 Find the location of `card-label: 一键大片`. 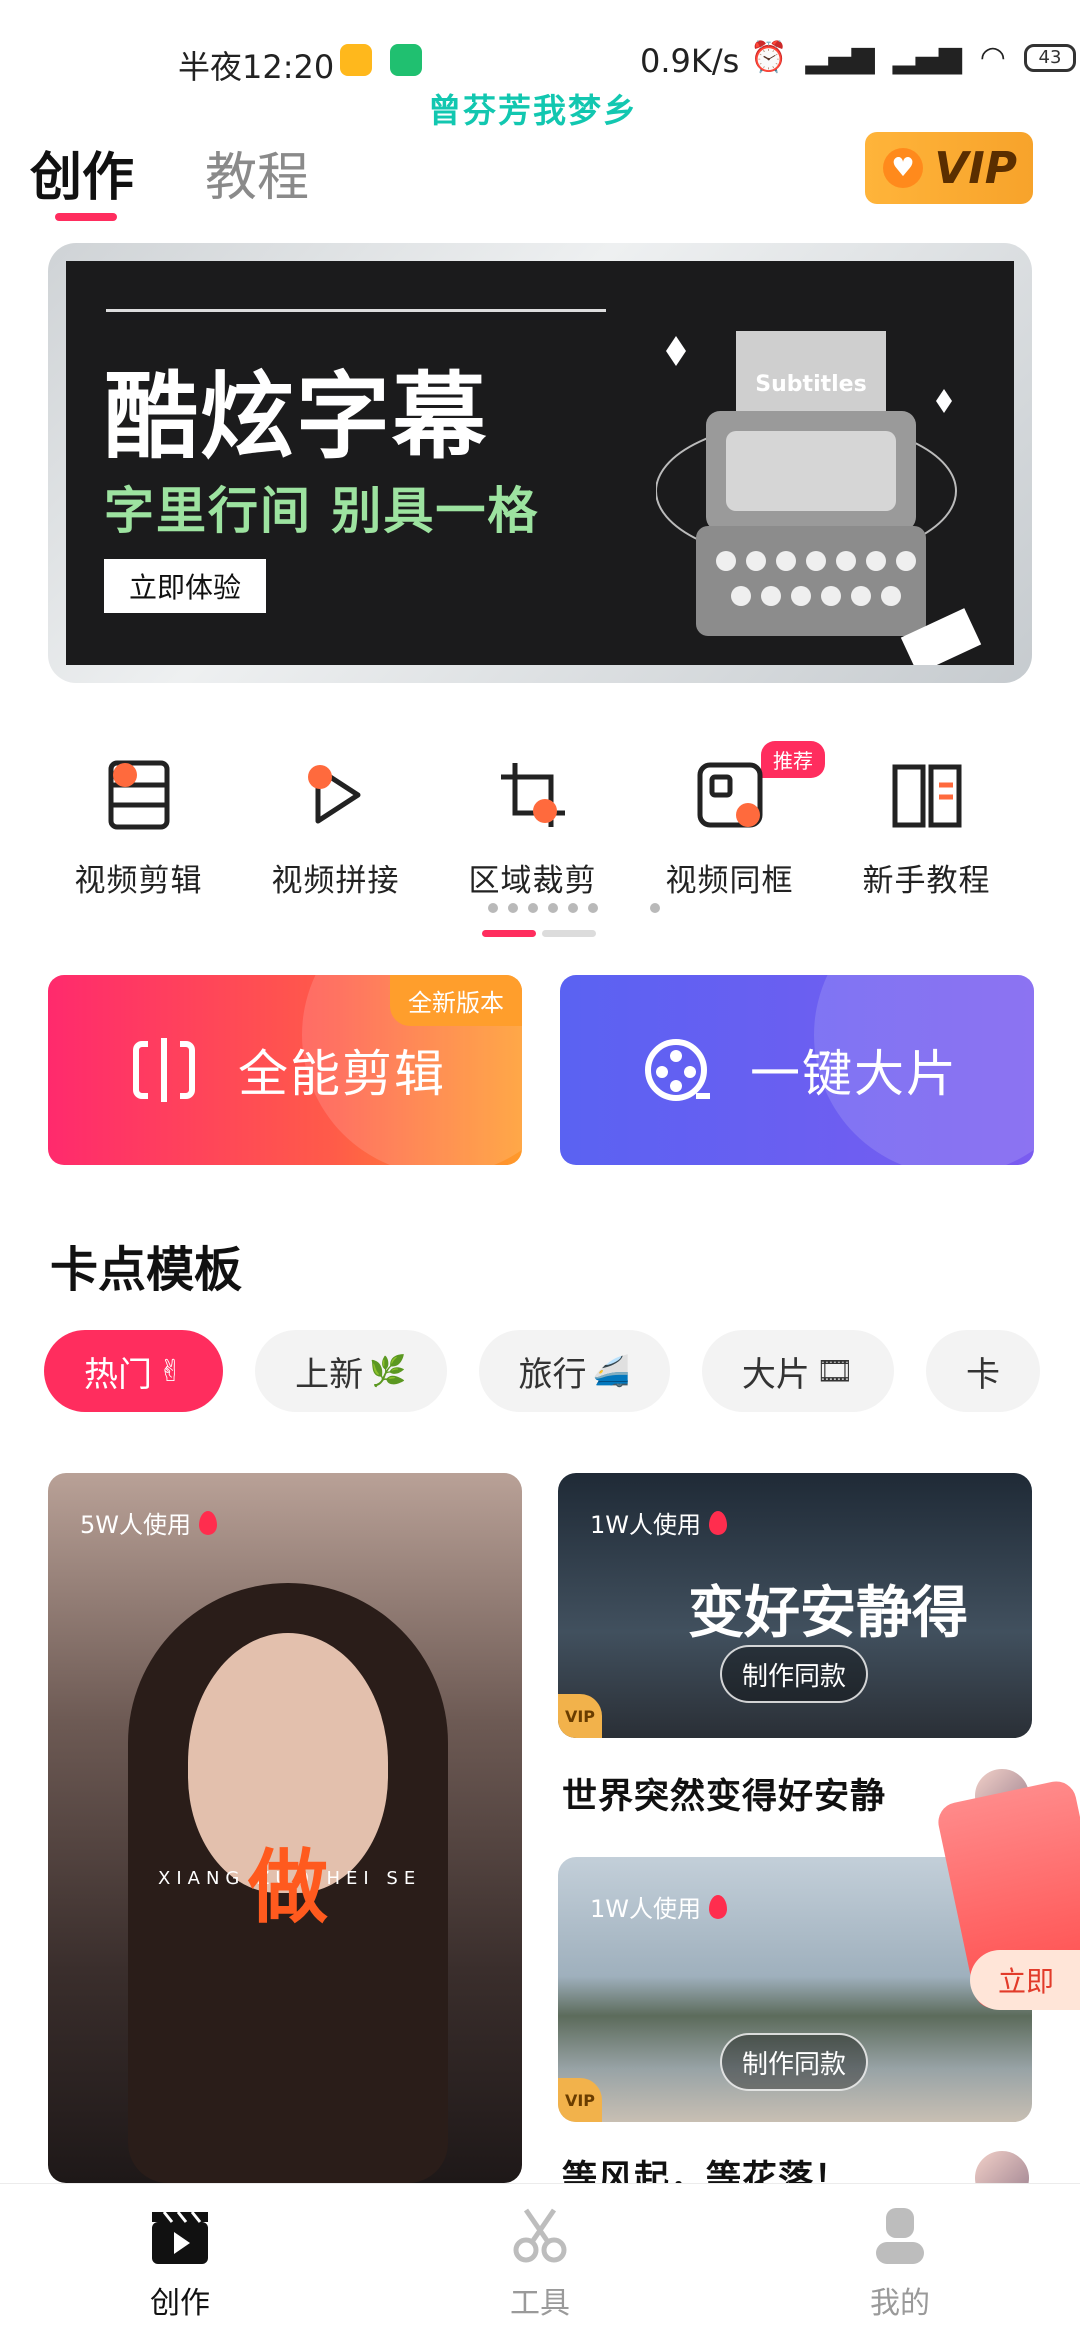

card-label: 一键大片 is located at coordinates (854, 1074).